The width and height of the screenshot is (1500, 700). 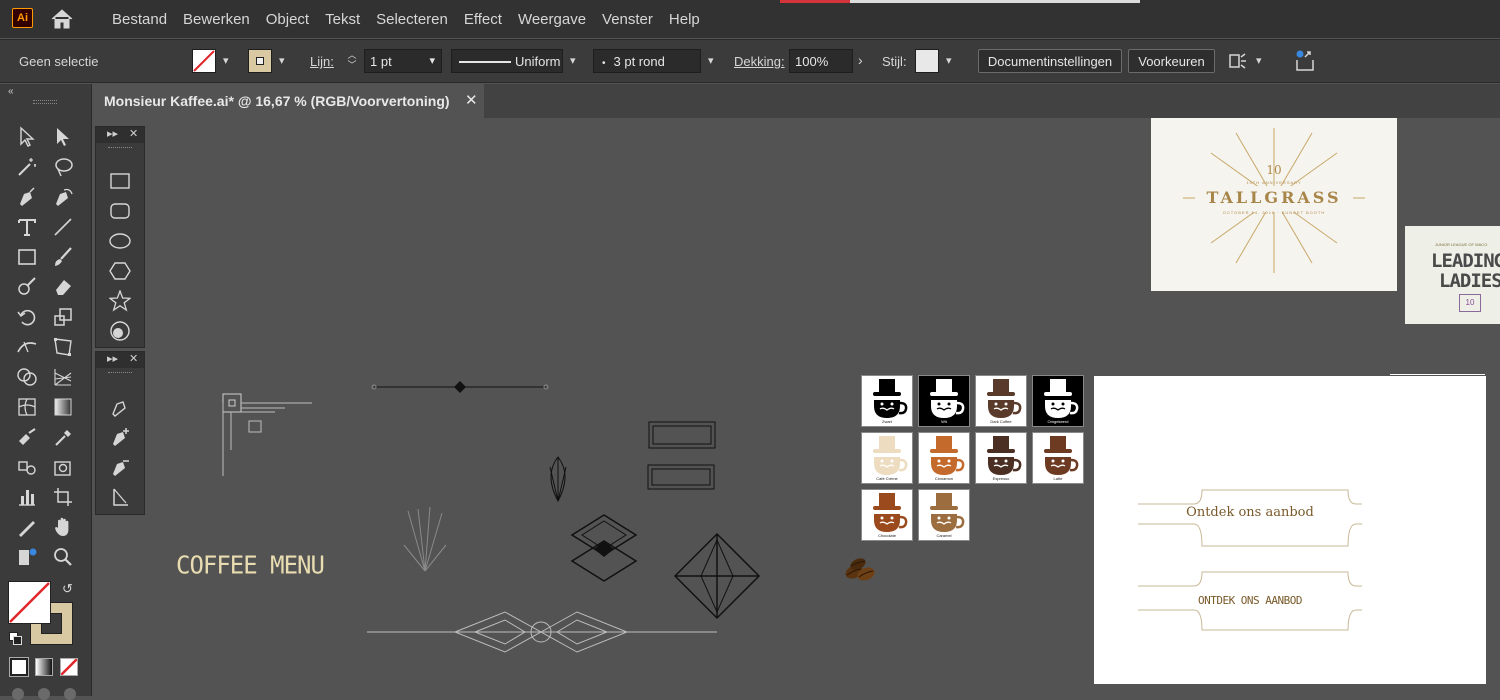 What do you see at coordinates (627, 19) in the screenshot?
I see `menu-venster: Venster` at bounding box center [627, 19].